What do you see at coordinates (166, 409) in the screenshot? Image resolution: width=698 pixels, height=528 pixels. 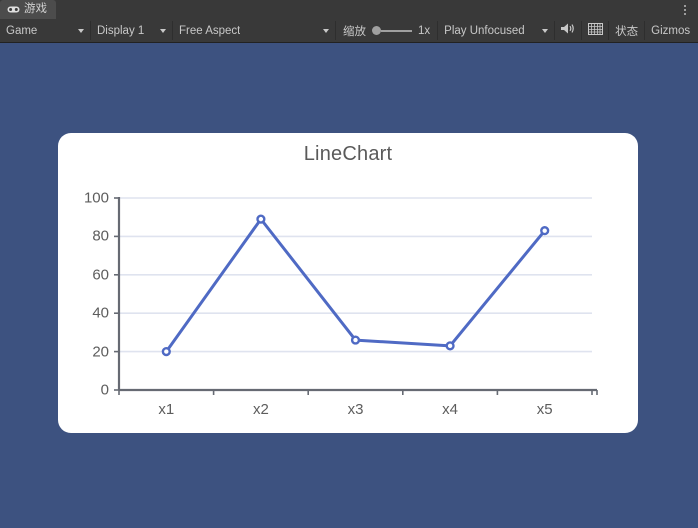 I see `x-axis-label: x1` at bounding box center [166, 409].